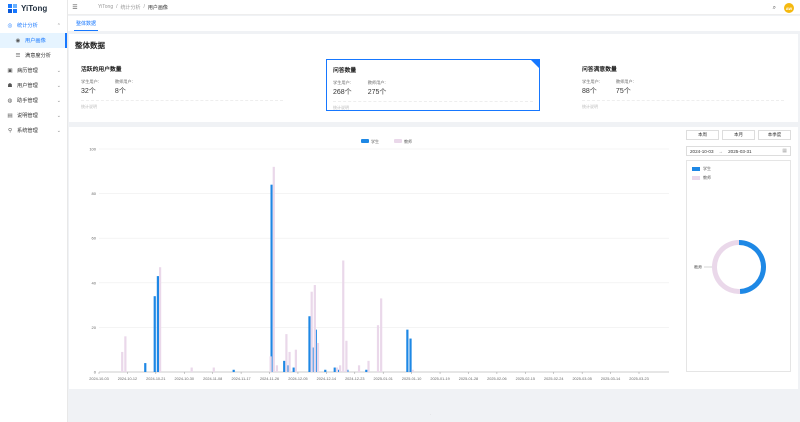 The image size is (800, 422). Describe the element at coordinates (269, 379) in the screenshot. I see `x-tick-label: 2024-11-26` at that location.